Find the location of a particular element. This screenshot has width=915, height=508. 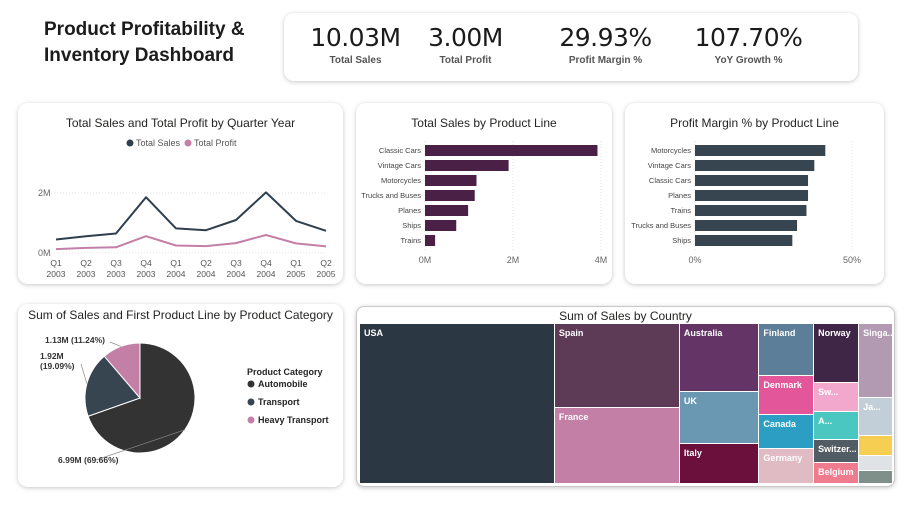

treemap-cell: UK is located at coordinates (719, 418).